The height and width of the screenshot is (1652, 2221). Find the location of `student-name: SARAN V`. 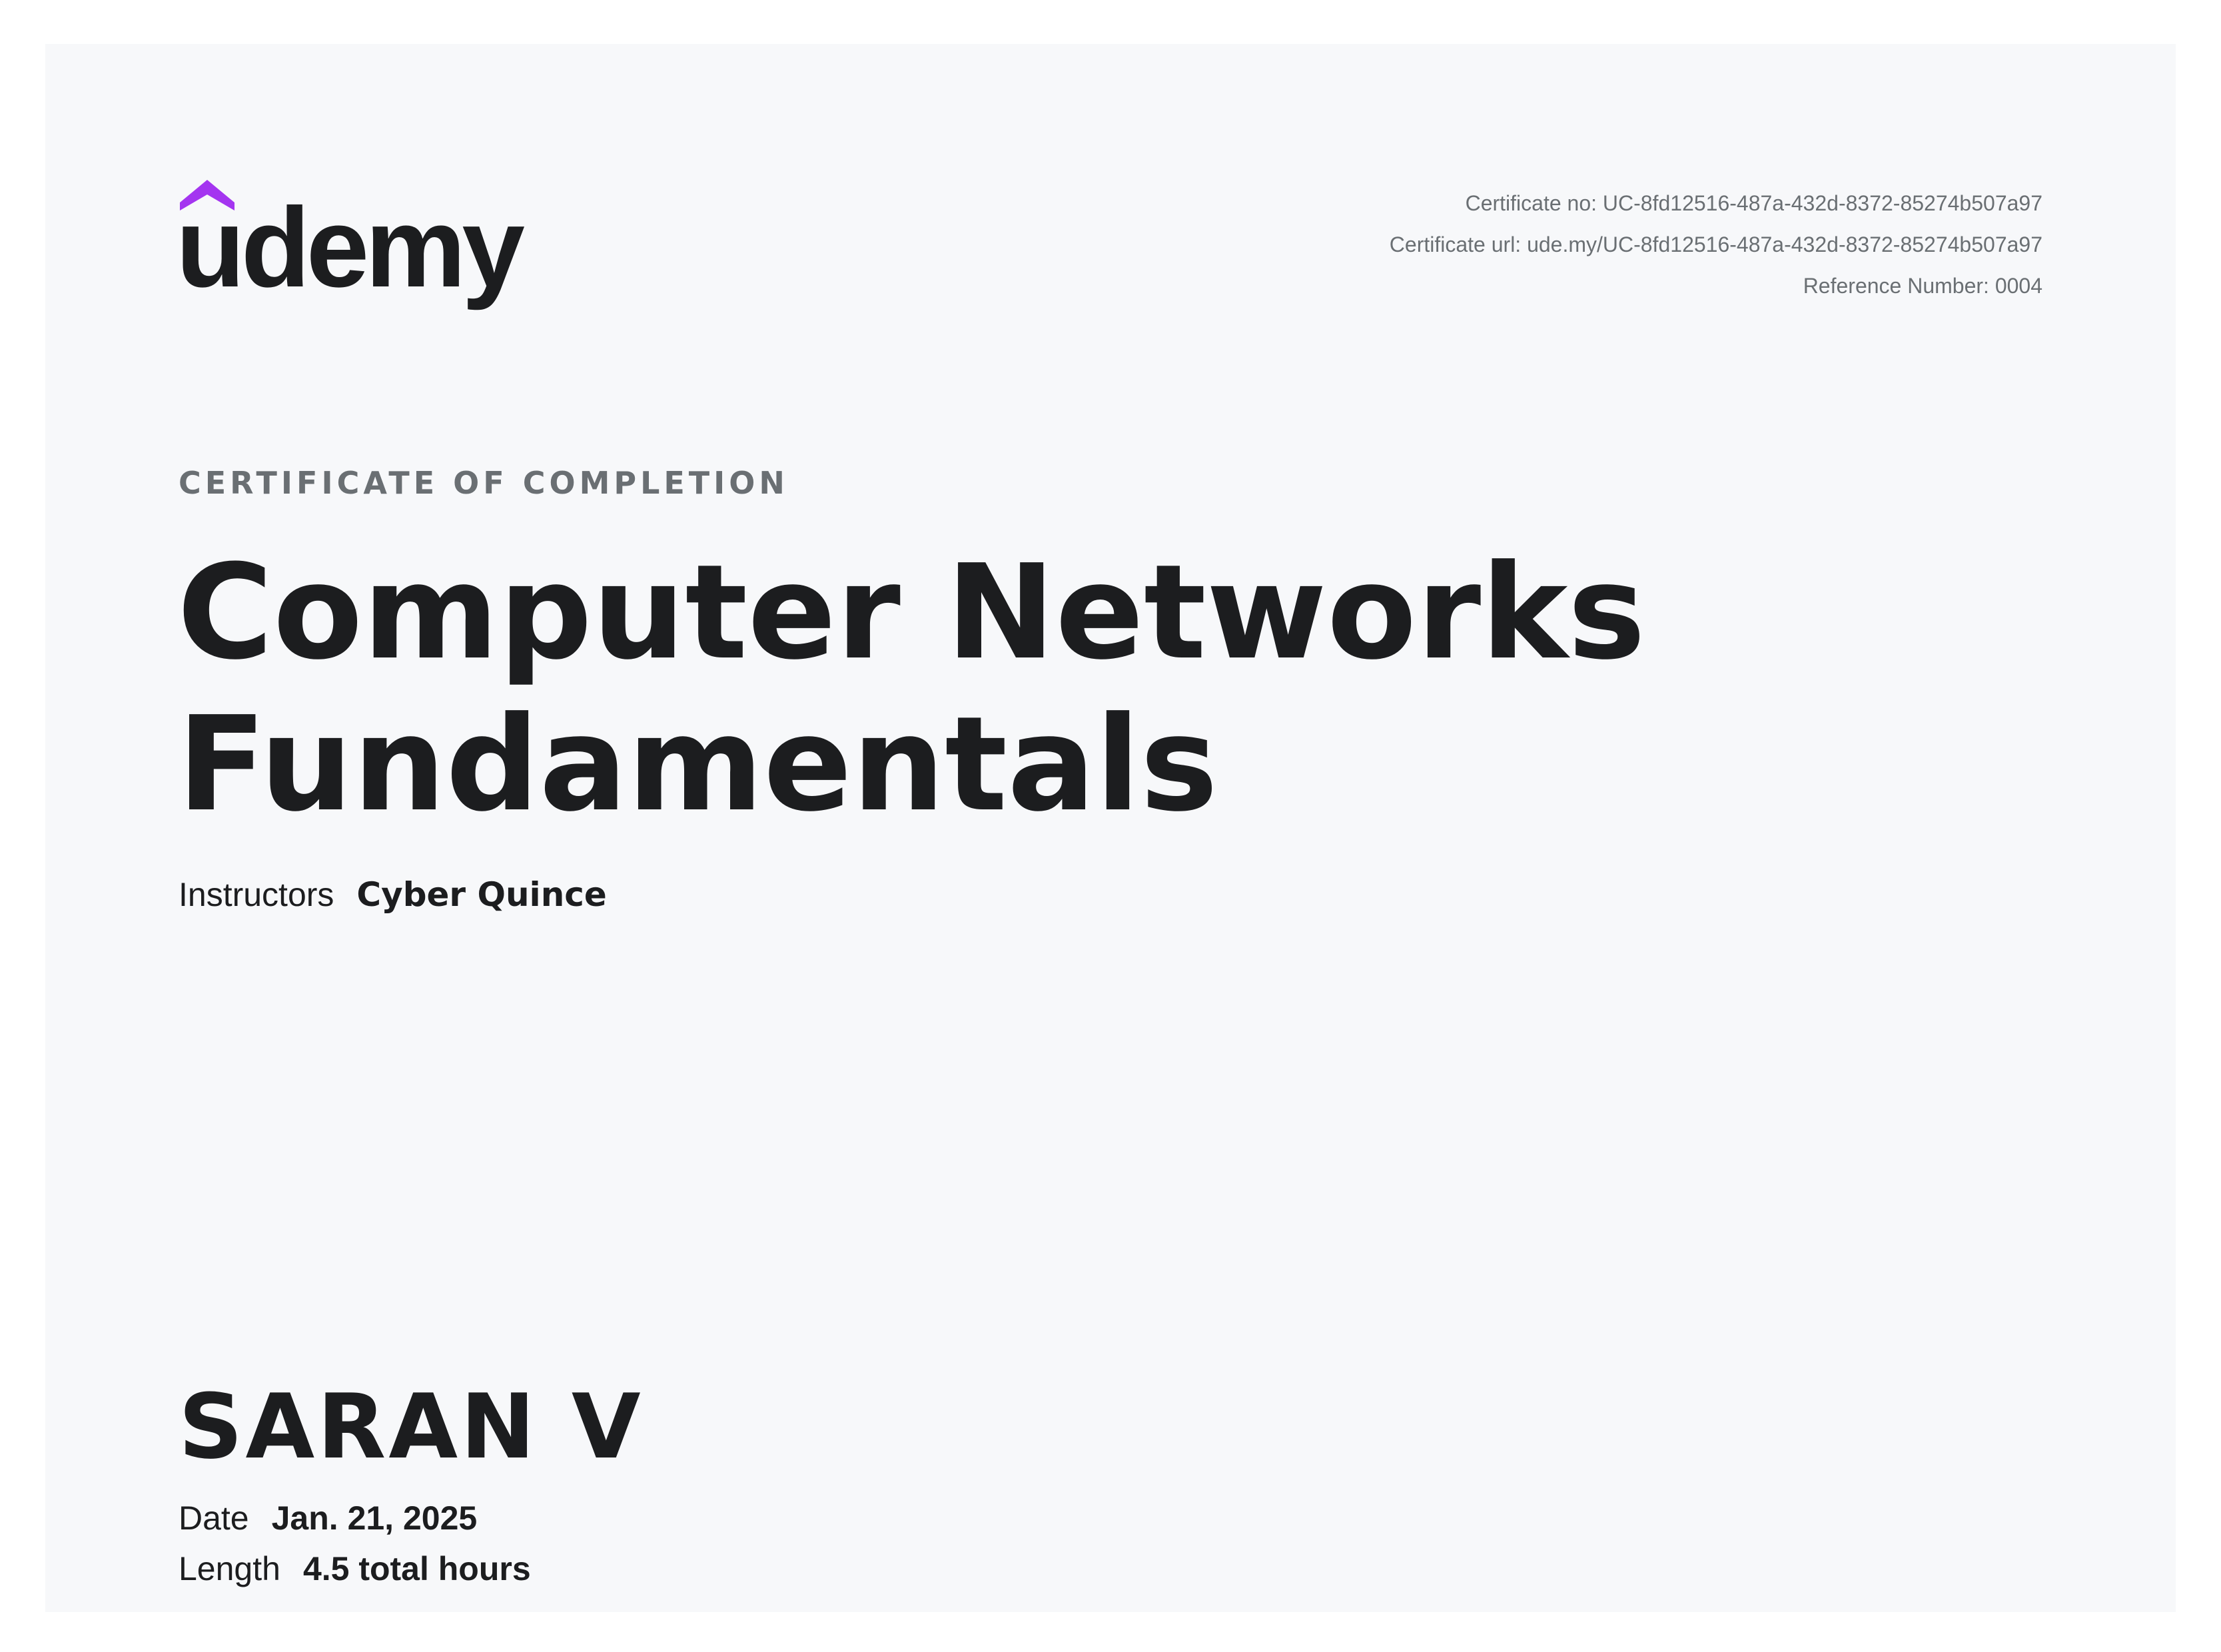

student-name: SARAN V is located at coordinates (411, 1427).